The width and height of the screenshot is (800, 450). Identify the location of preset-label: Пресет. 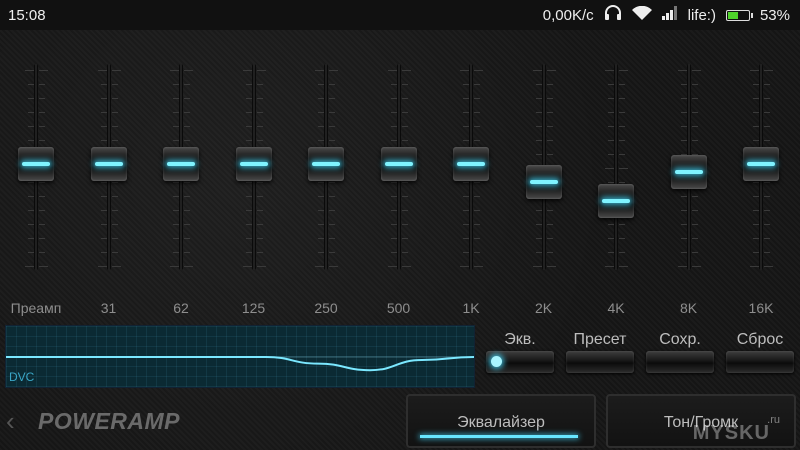
(600, 339).